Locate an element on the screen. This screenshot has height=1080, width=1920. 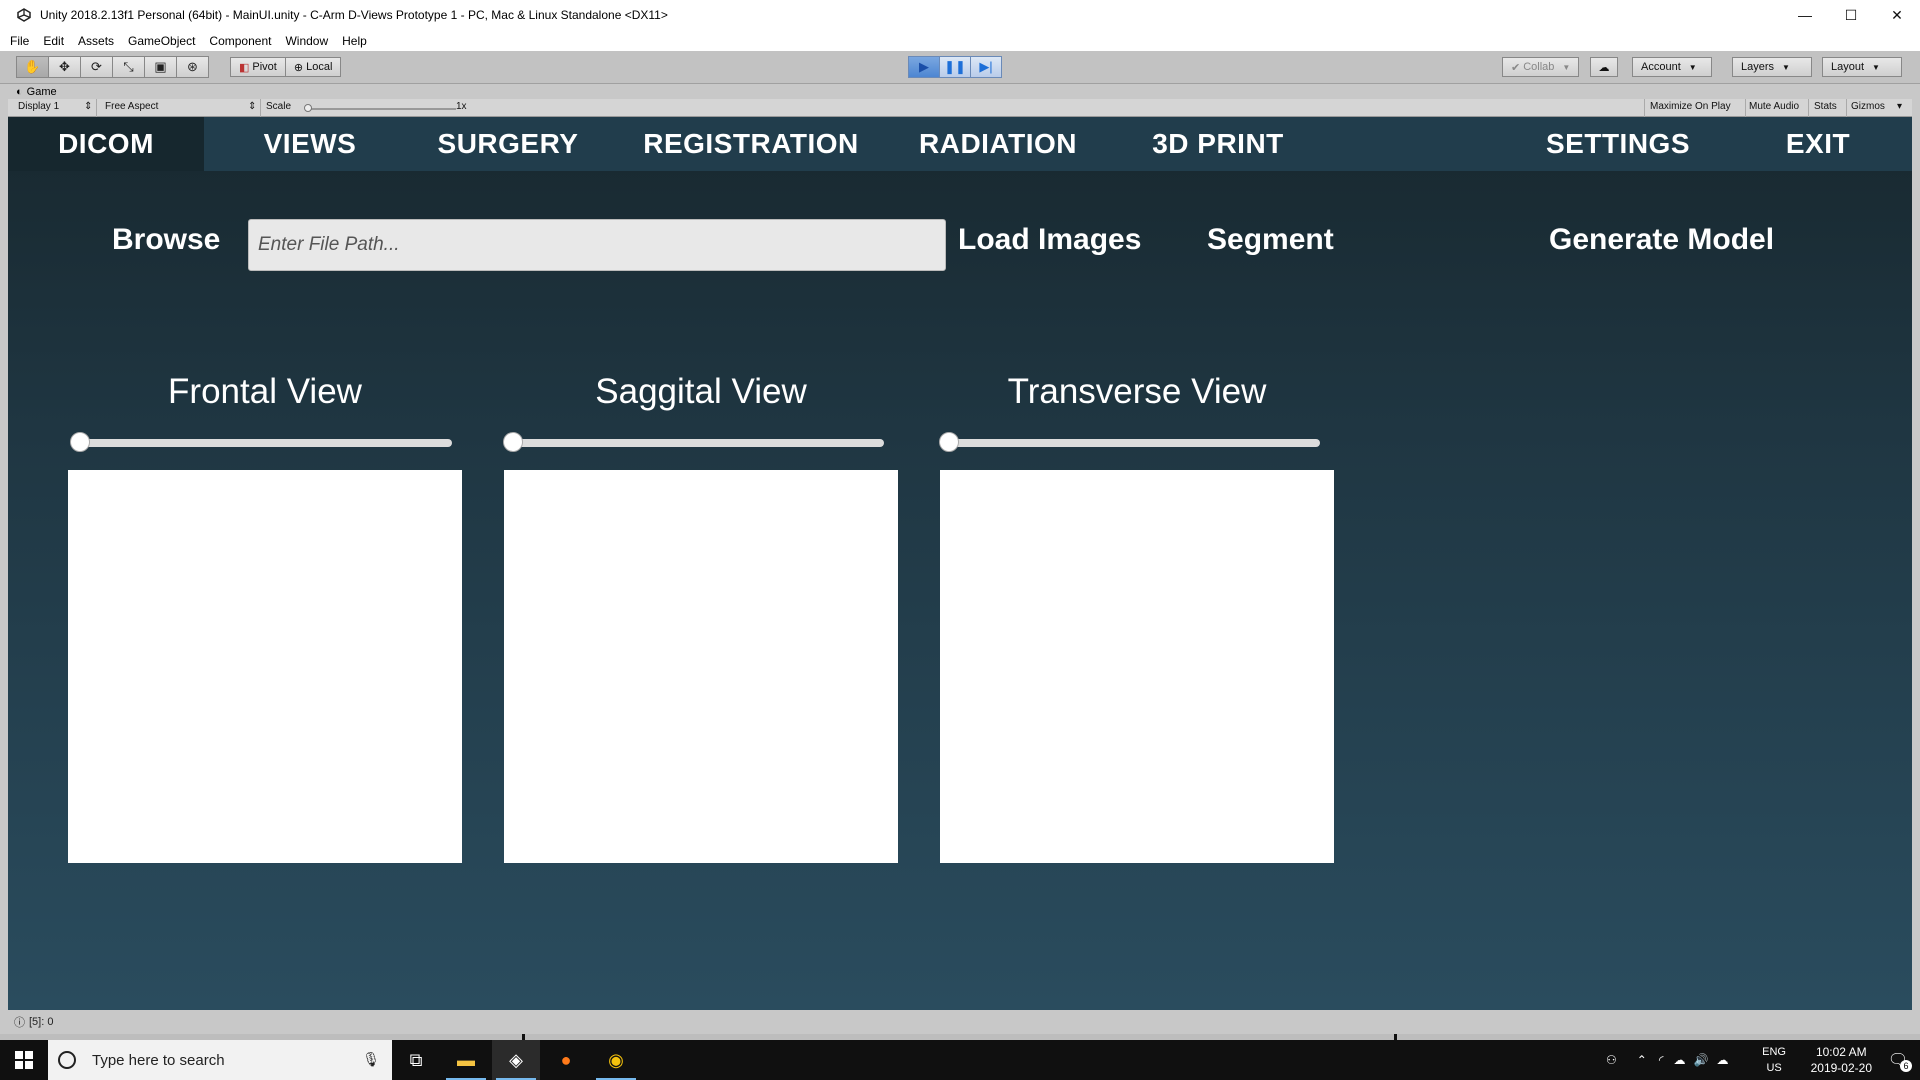
game-view-icon: ◐ is located at coordinates (19, 91).